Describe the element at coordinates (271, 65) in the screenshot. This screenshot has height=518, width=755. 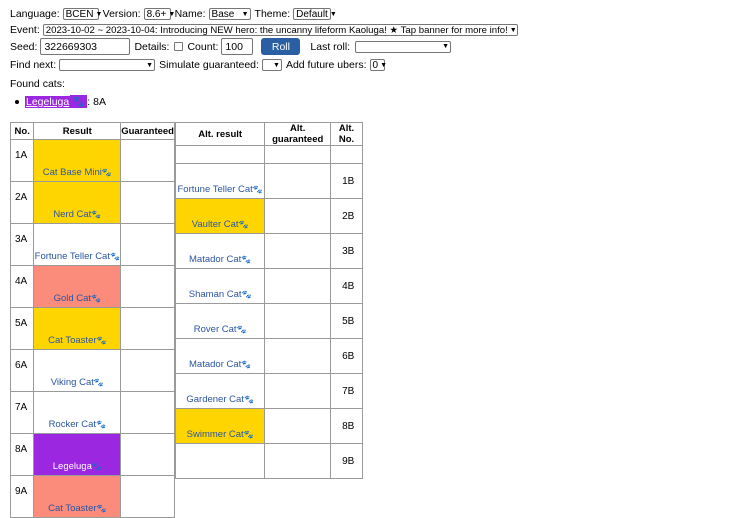
I see `simulate-guaranteed-select: ▼` at that location.